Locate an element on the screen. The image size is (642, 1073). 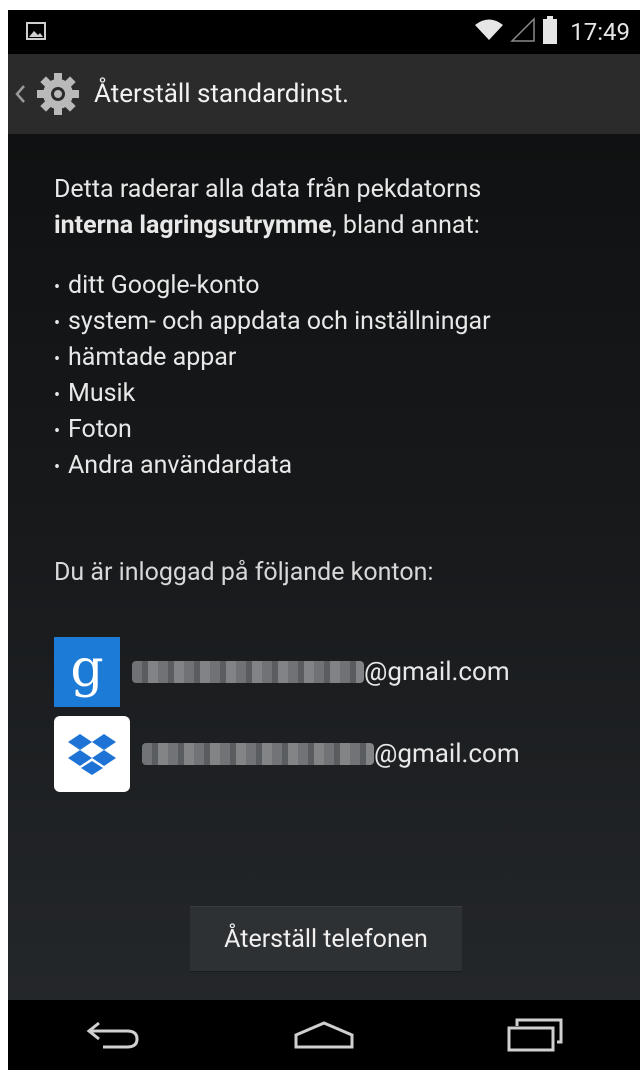
list-item: • hämtade appar is located at coordinates (145, 357).